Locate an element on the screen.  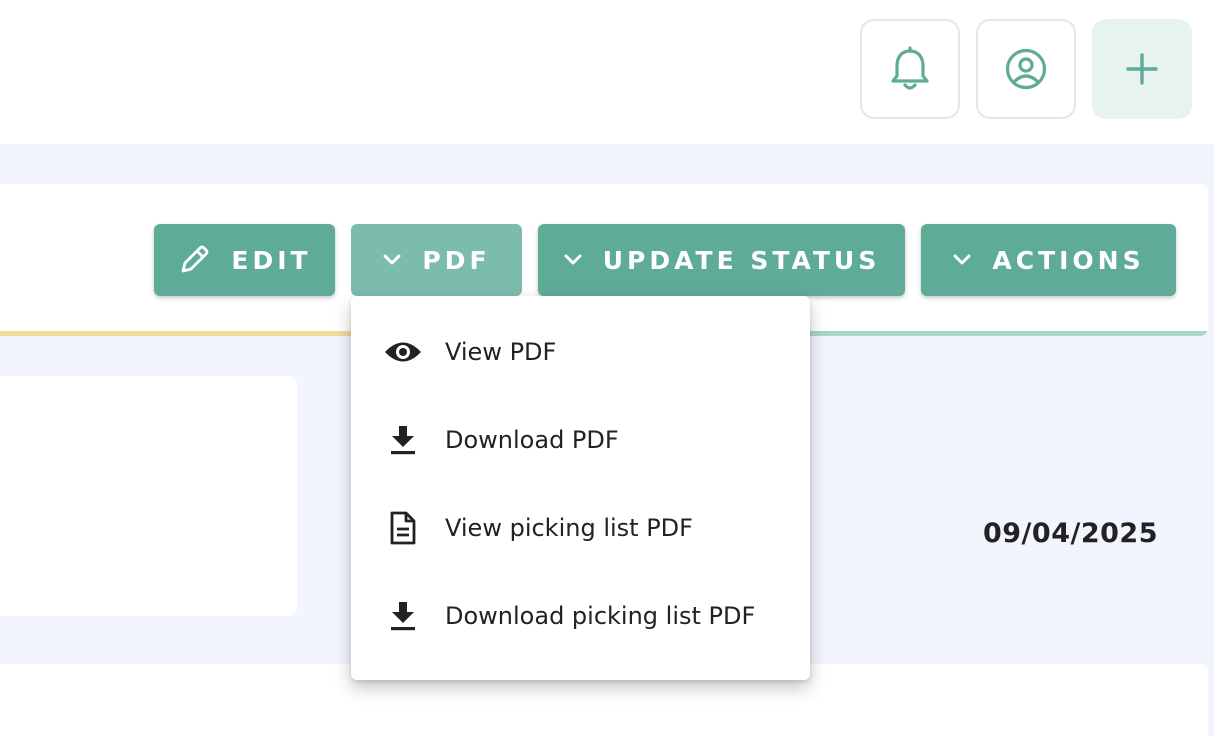
actions-button-label: ACTIONS is located at coordinates (1068, 260).